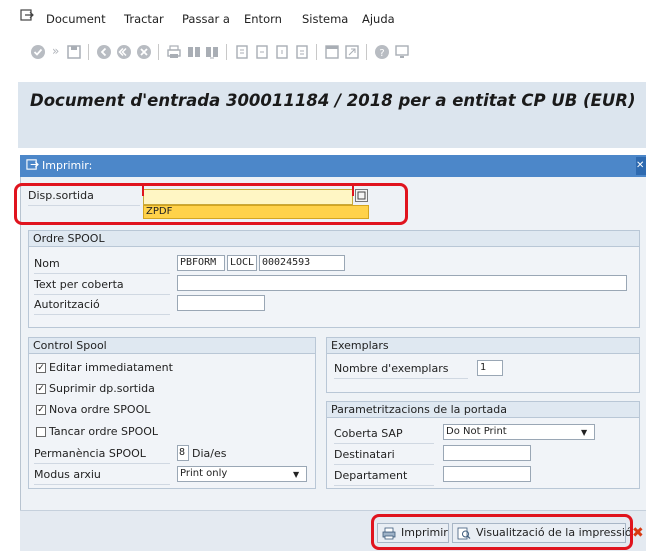 The width and height of the screenshot is (646, 551). I want to click on create-session-icon, so click(332, 52).